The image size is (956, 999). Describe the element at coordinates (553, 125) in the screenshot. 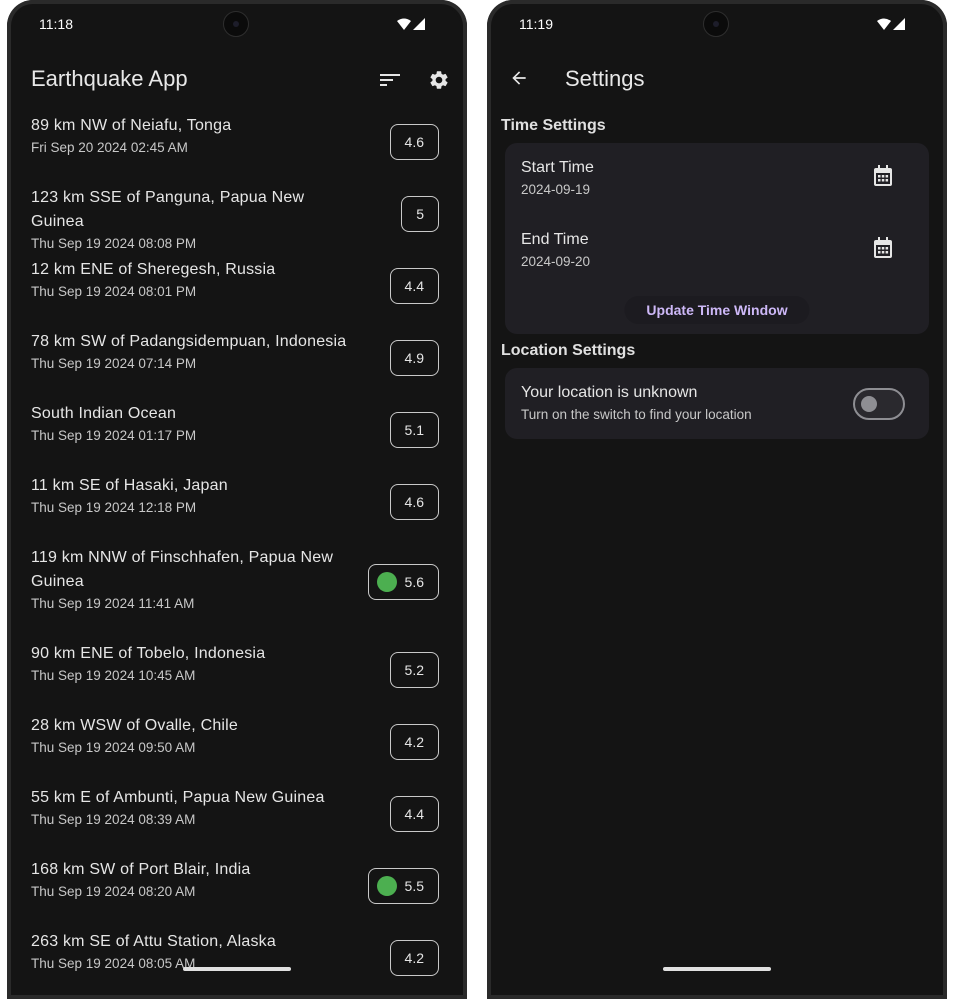

I see `time-settings-title: Time Settings` at that location.